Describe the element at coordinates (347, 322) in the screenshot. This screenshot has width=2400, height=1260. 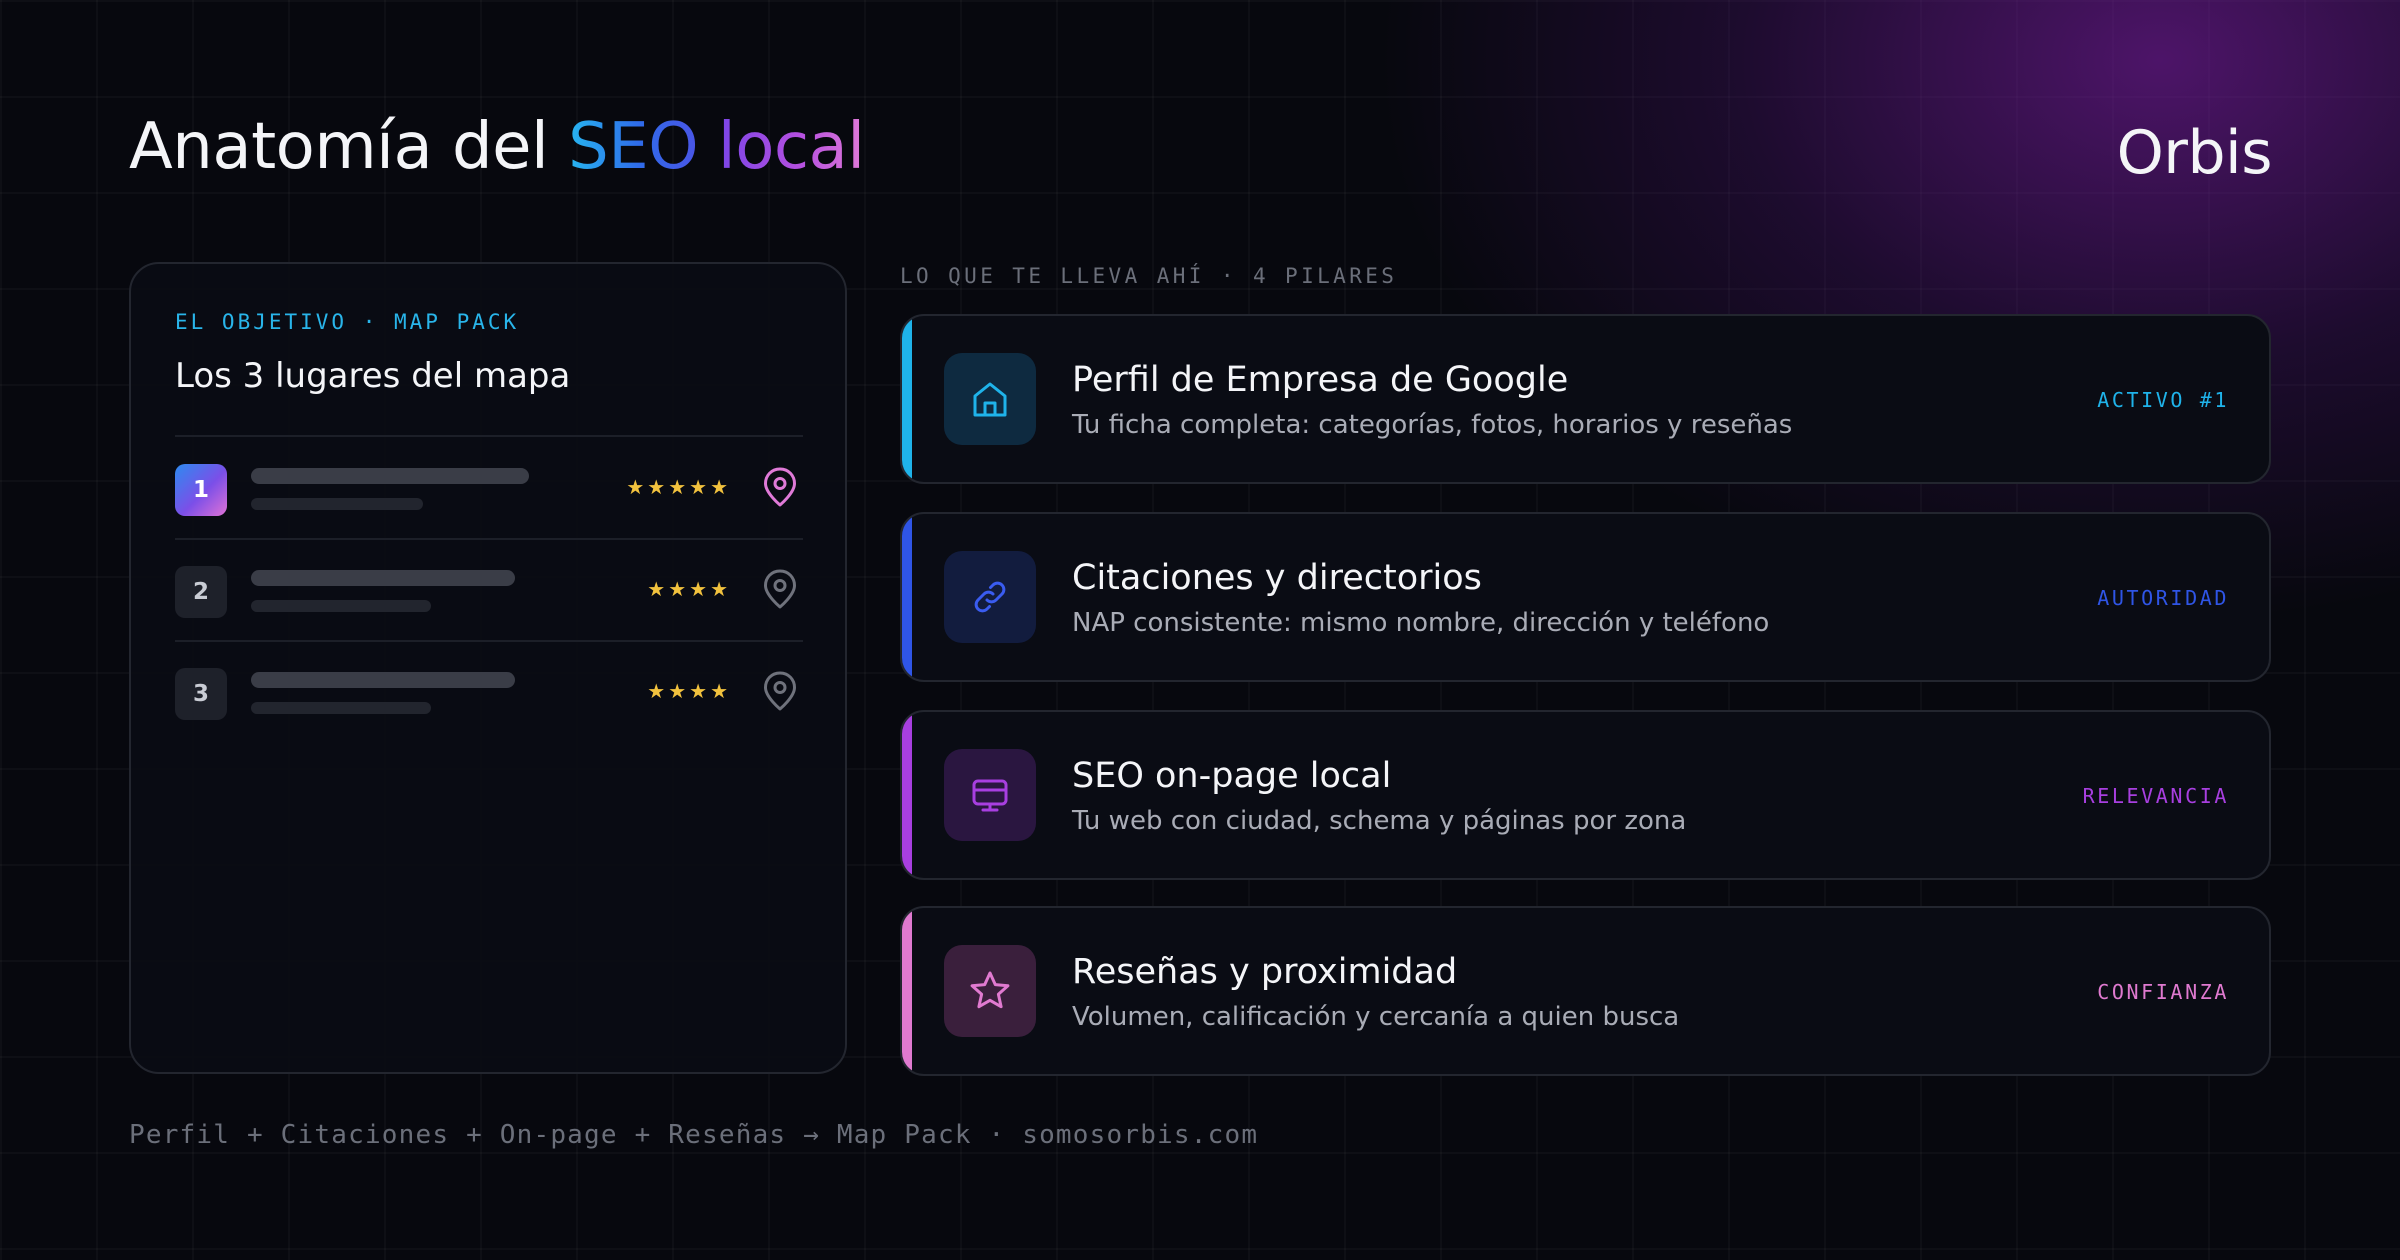
I see `objective-eyebrow: EL OBJETIVO · MAP PACK` at that location.